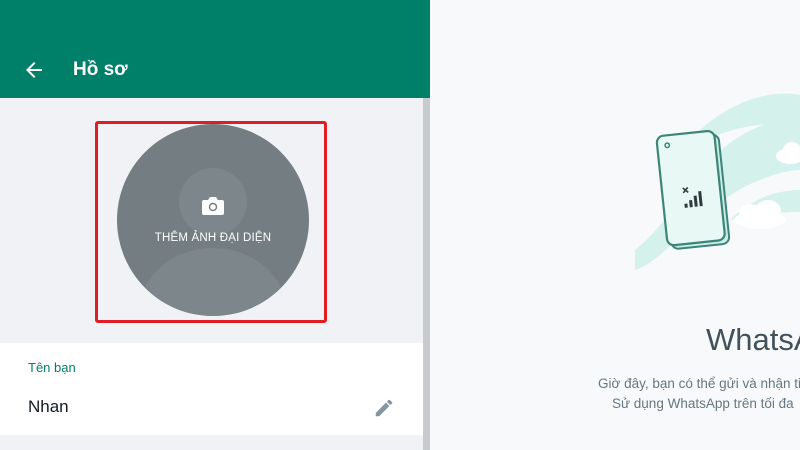  What do you see at coordinates (213, 206) in the screenshot?
I see `camera-icon` at bounding box center [213, 206].